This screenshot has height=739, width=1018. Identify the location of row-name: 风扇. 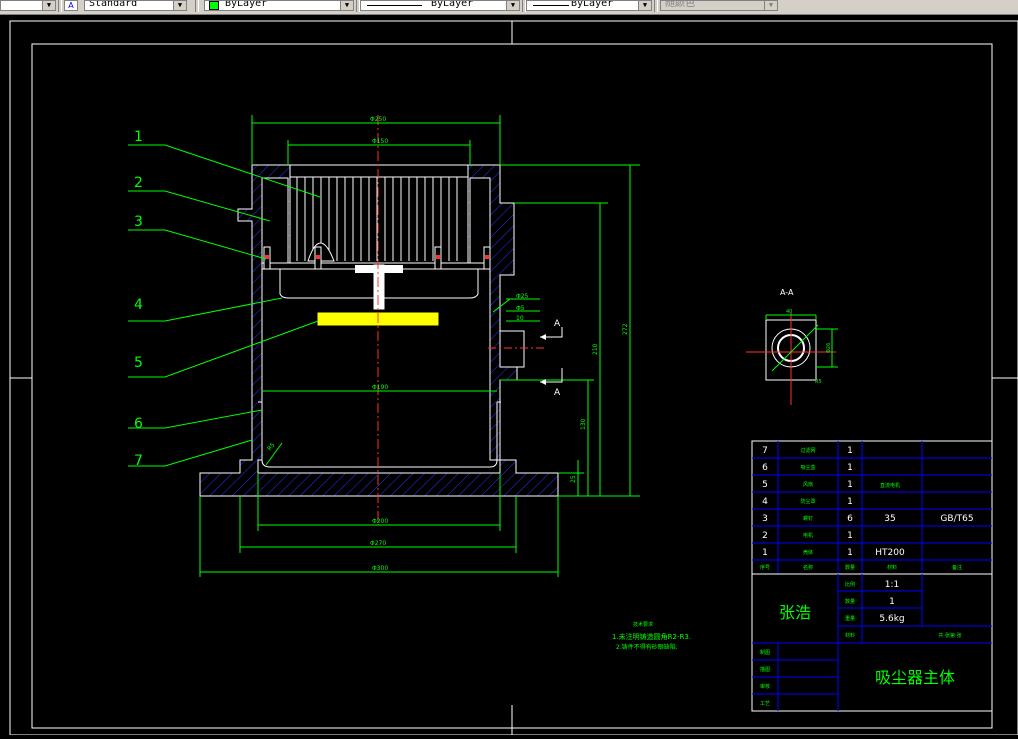
(808, 484).